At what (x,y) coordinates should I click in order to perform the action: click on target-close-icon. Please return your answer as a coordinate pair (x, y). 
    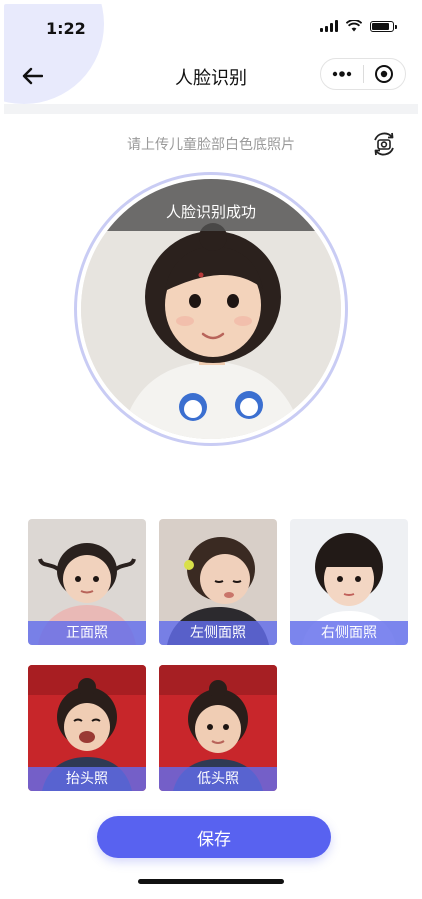
    Looking at the image, I should click on (384, 74).